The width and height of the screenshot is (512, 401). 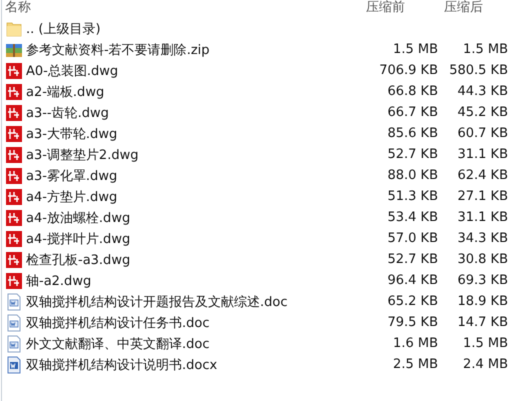 I want to click on file-name: 参考文献资料-若不要请删除.zip, so click(x=118, y=49).